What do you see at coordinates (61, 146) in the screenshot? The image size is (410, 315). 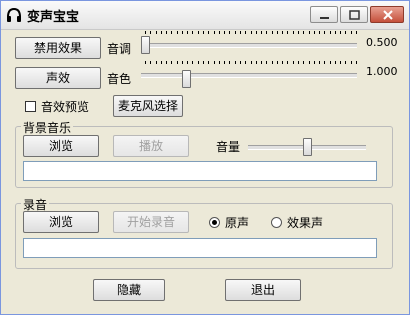 I see `bg-music-browse-button: 浏览` at bounding box center [61, 146].